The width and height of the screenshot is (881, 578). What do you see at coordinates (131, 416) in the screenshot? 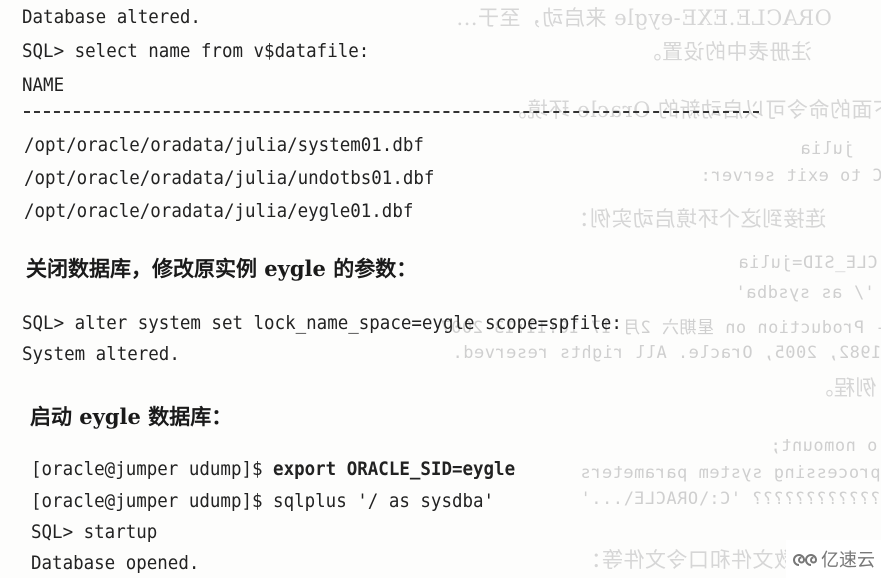
I see `section-heading: 启动 eygle 数据库：` at bounding box center [131, 416].